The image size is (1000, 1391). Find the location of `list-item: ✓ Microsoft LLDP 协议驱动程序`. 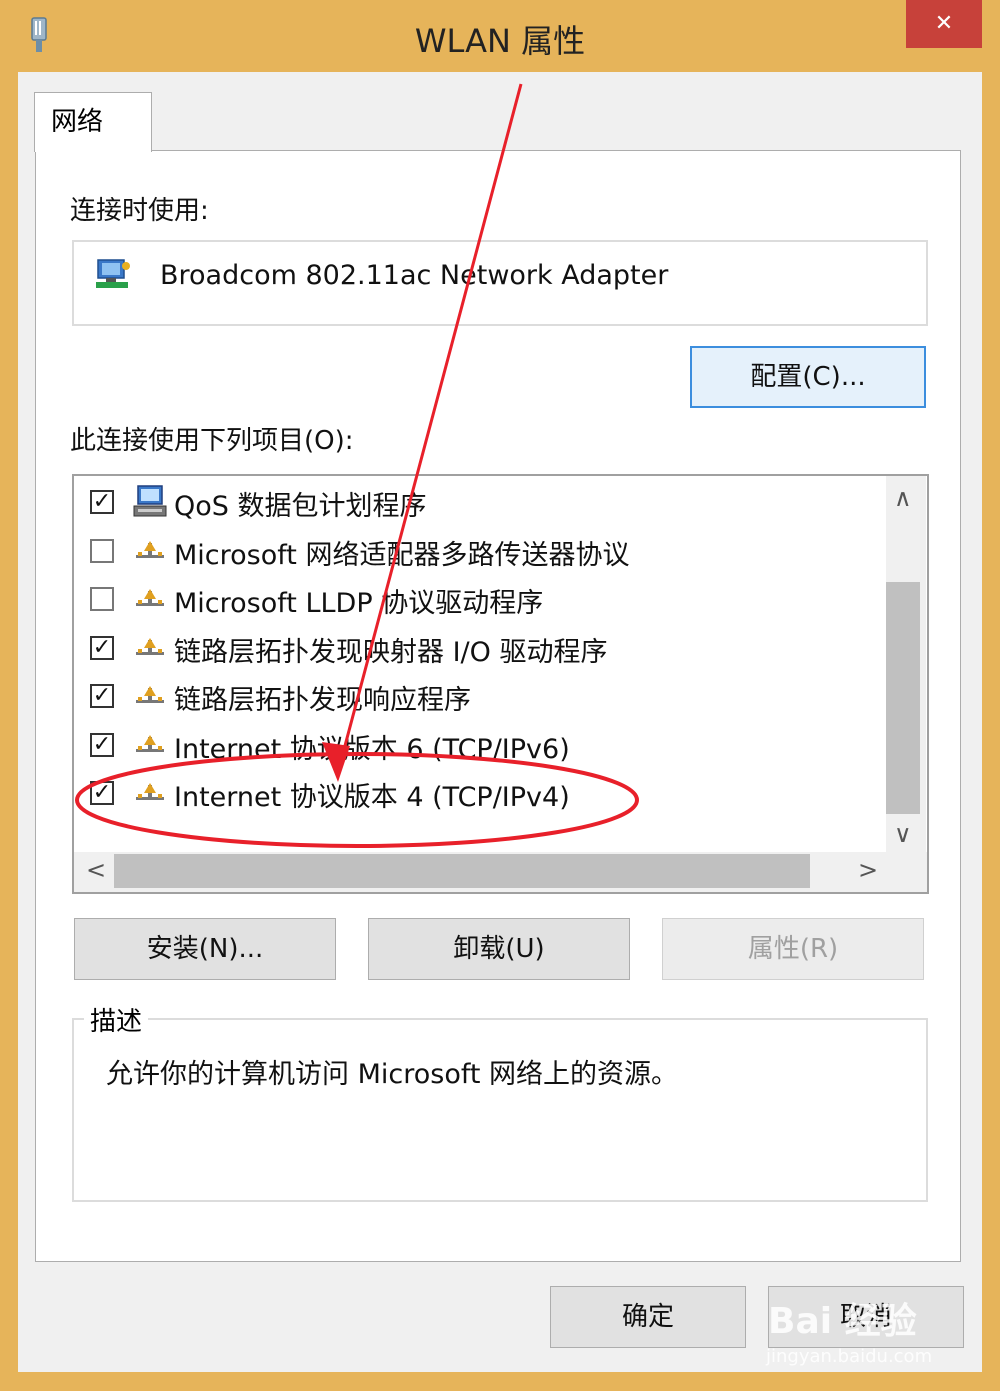

list-item: ✓ Microsoft LLDP 协议驱动程序 is located at coordinates (480, 599).